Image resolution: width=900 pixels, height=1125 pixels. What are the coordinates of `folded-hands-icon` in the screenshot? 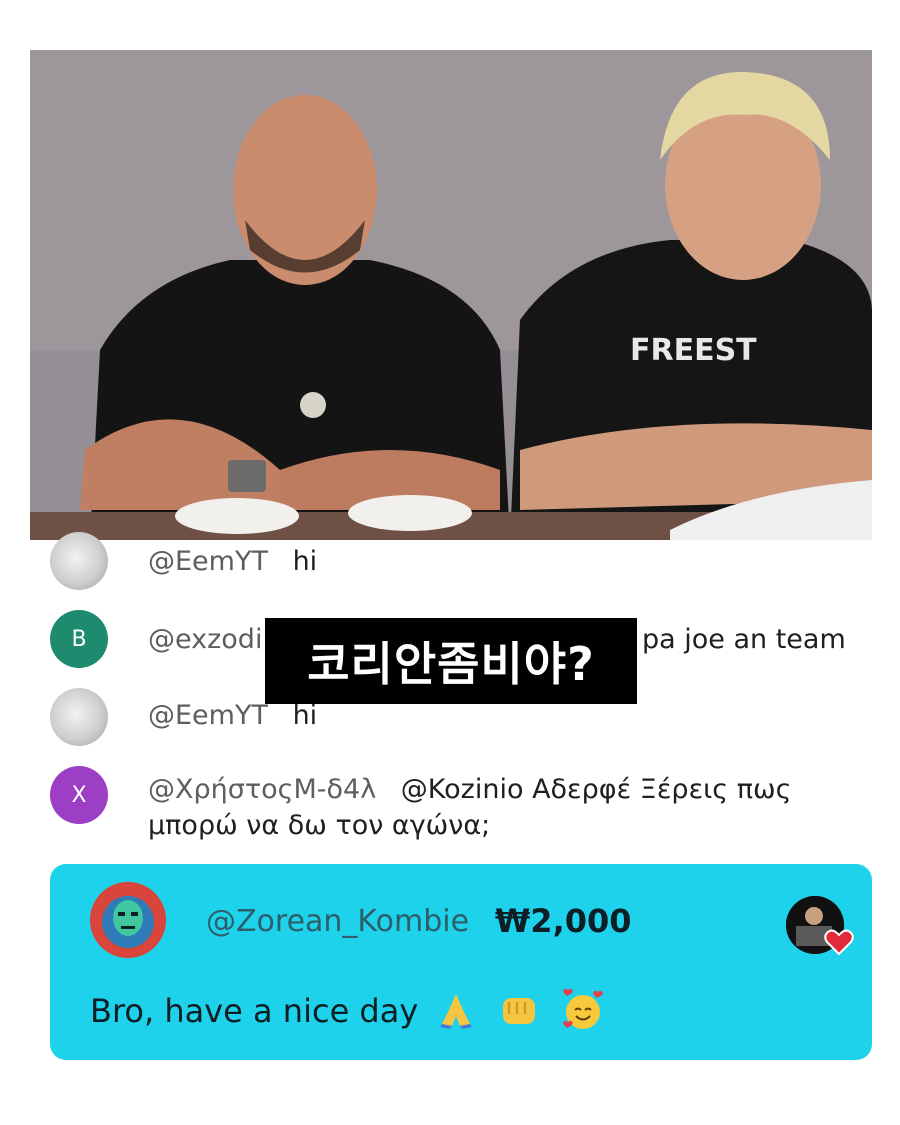 It's located at (456, 1011).